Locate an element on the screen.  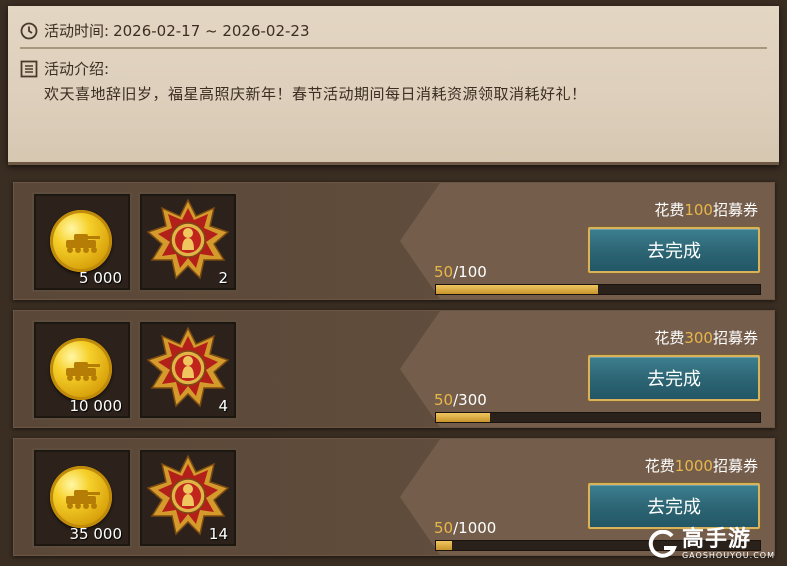
progress-text: 50/100 is located at coordinates (460, 272).